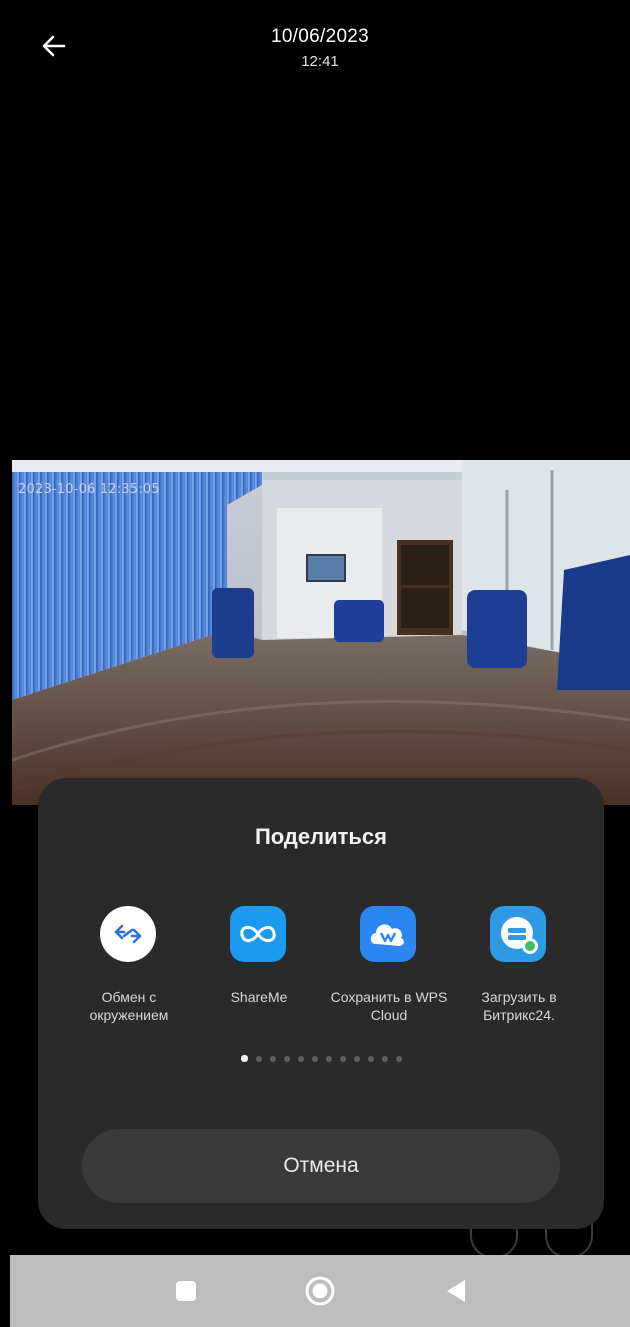 Image resolution: width=630 pixels, height=1327 pixels. I want to click on back-triangle-icon, so click(456, 1291).